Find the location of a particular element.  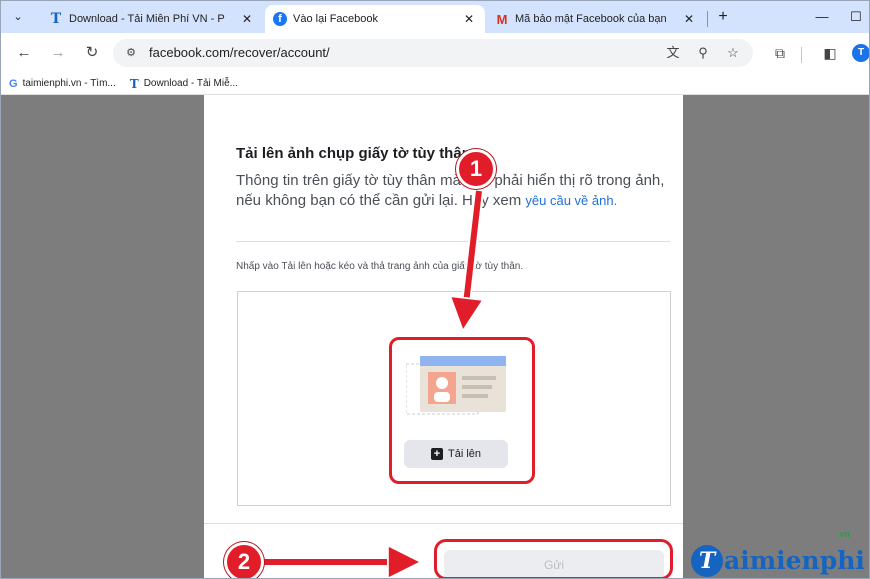

dialog-title: Tải lên ảnh chụp giấy tờ tùy thân is located at coordinates (353, 153).